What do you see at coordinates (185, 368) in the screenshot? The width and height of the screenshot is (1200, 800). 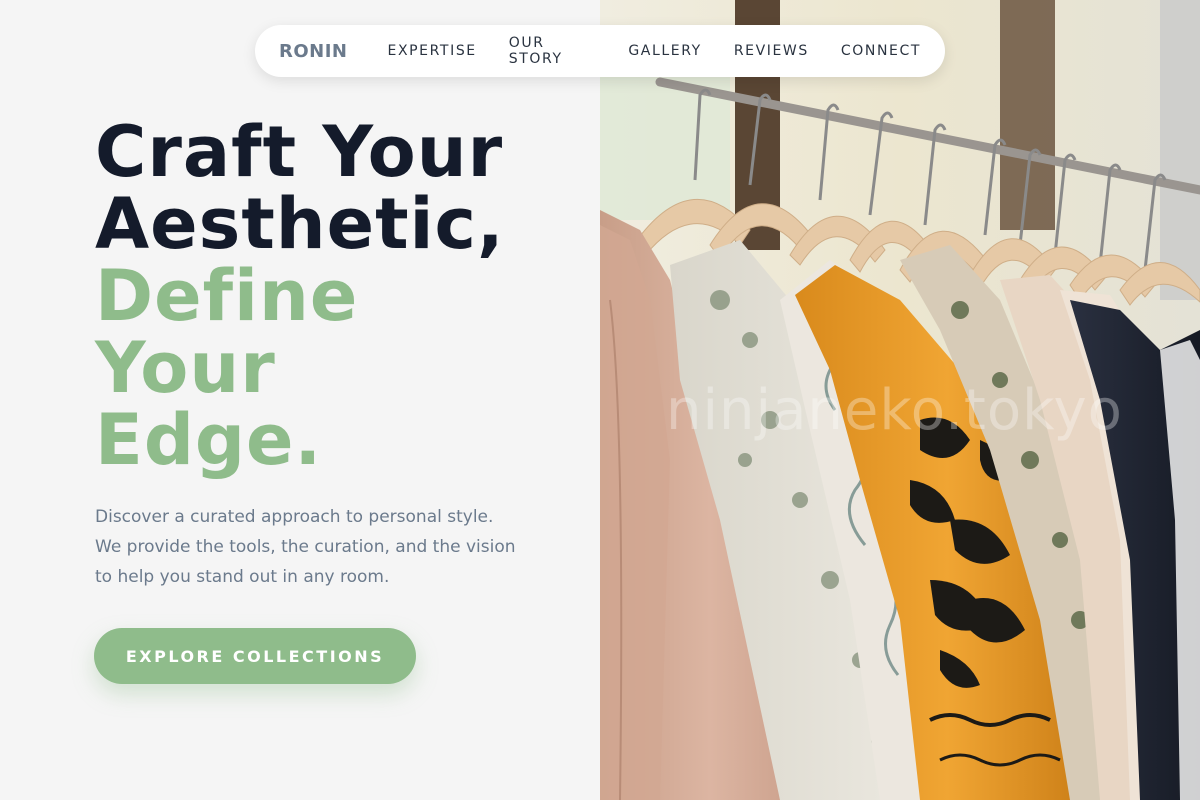 I see `headline-accent-line: Your` at bounding box center [185, 368].